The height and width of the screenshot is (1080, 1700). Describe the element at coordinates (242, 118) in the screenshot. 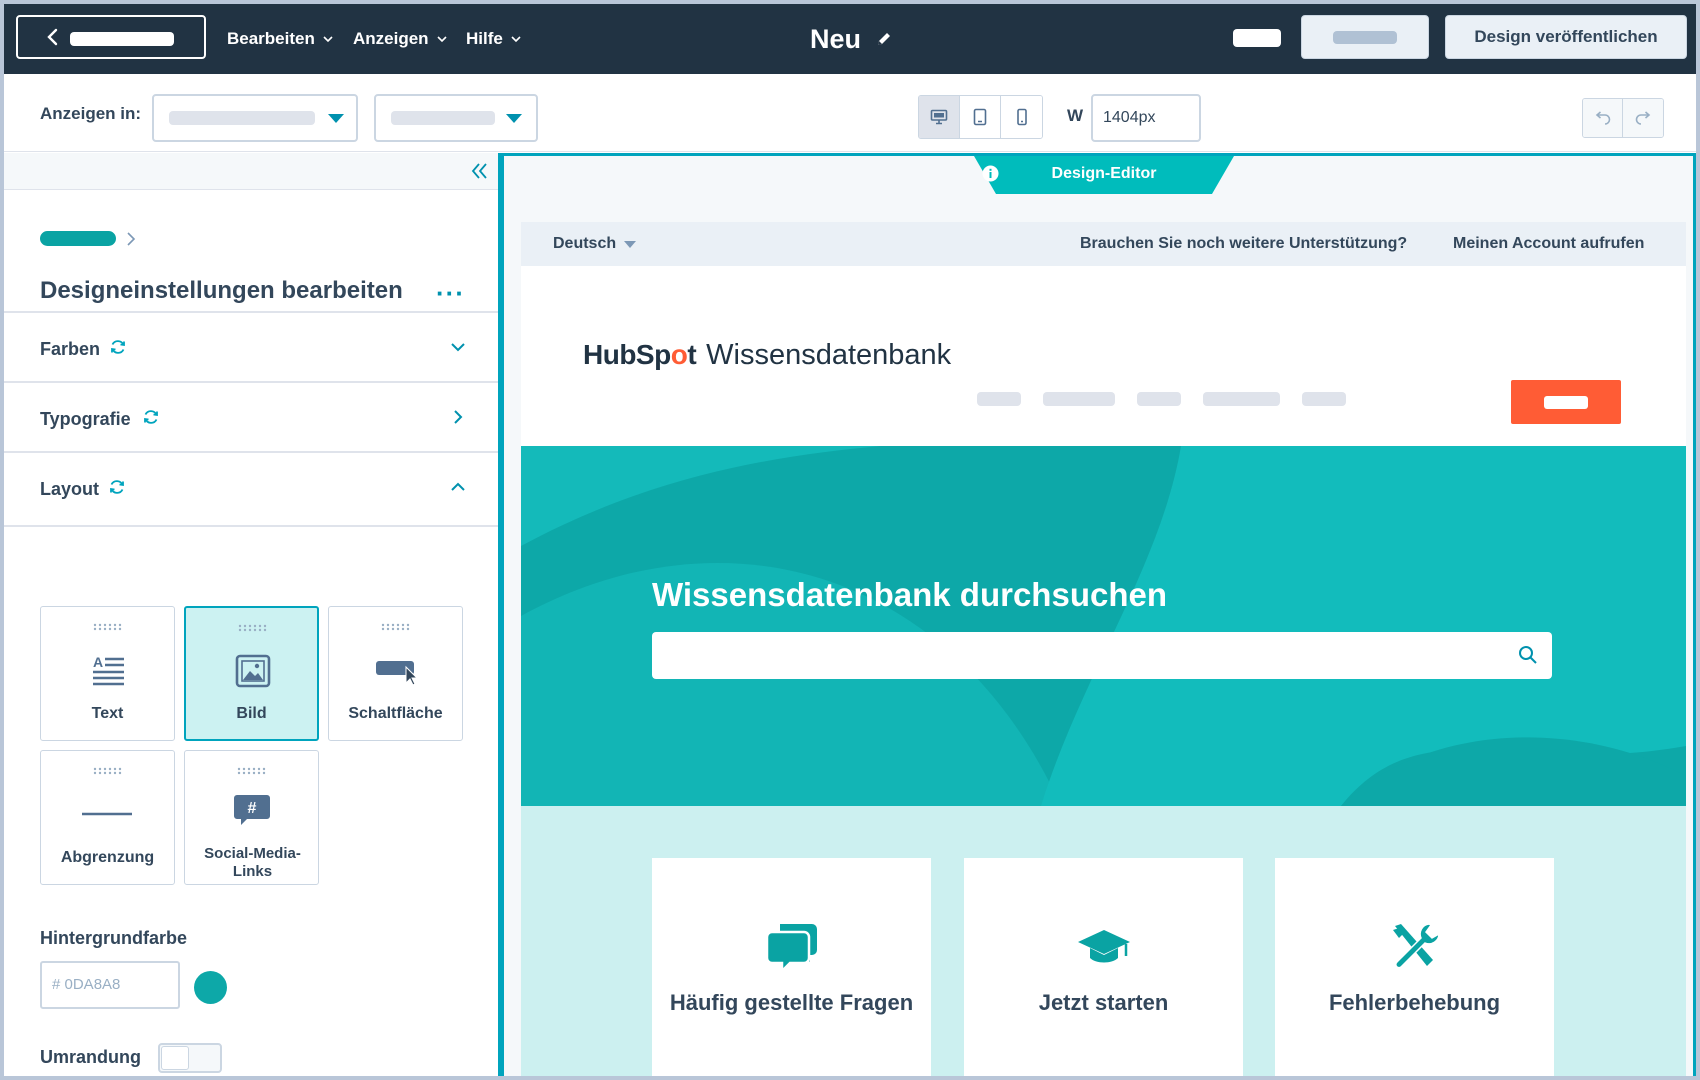

I see `select-value-placeholder` at that location.